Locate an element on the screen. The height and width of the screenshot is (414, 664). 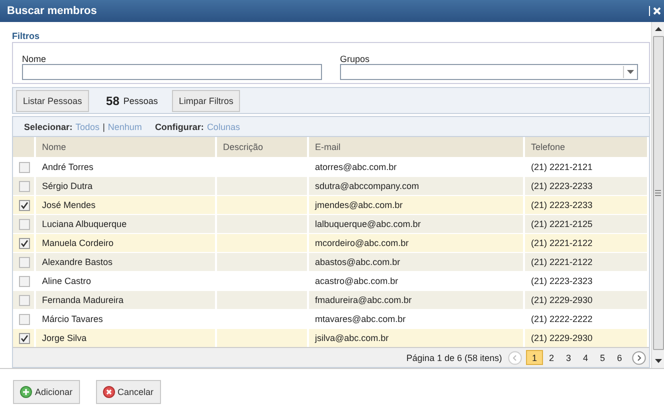
table-cell: Luciana Albuquerque is located at coordinates (84, 224).